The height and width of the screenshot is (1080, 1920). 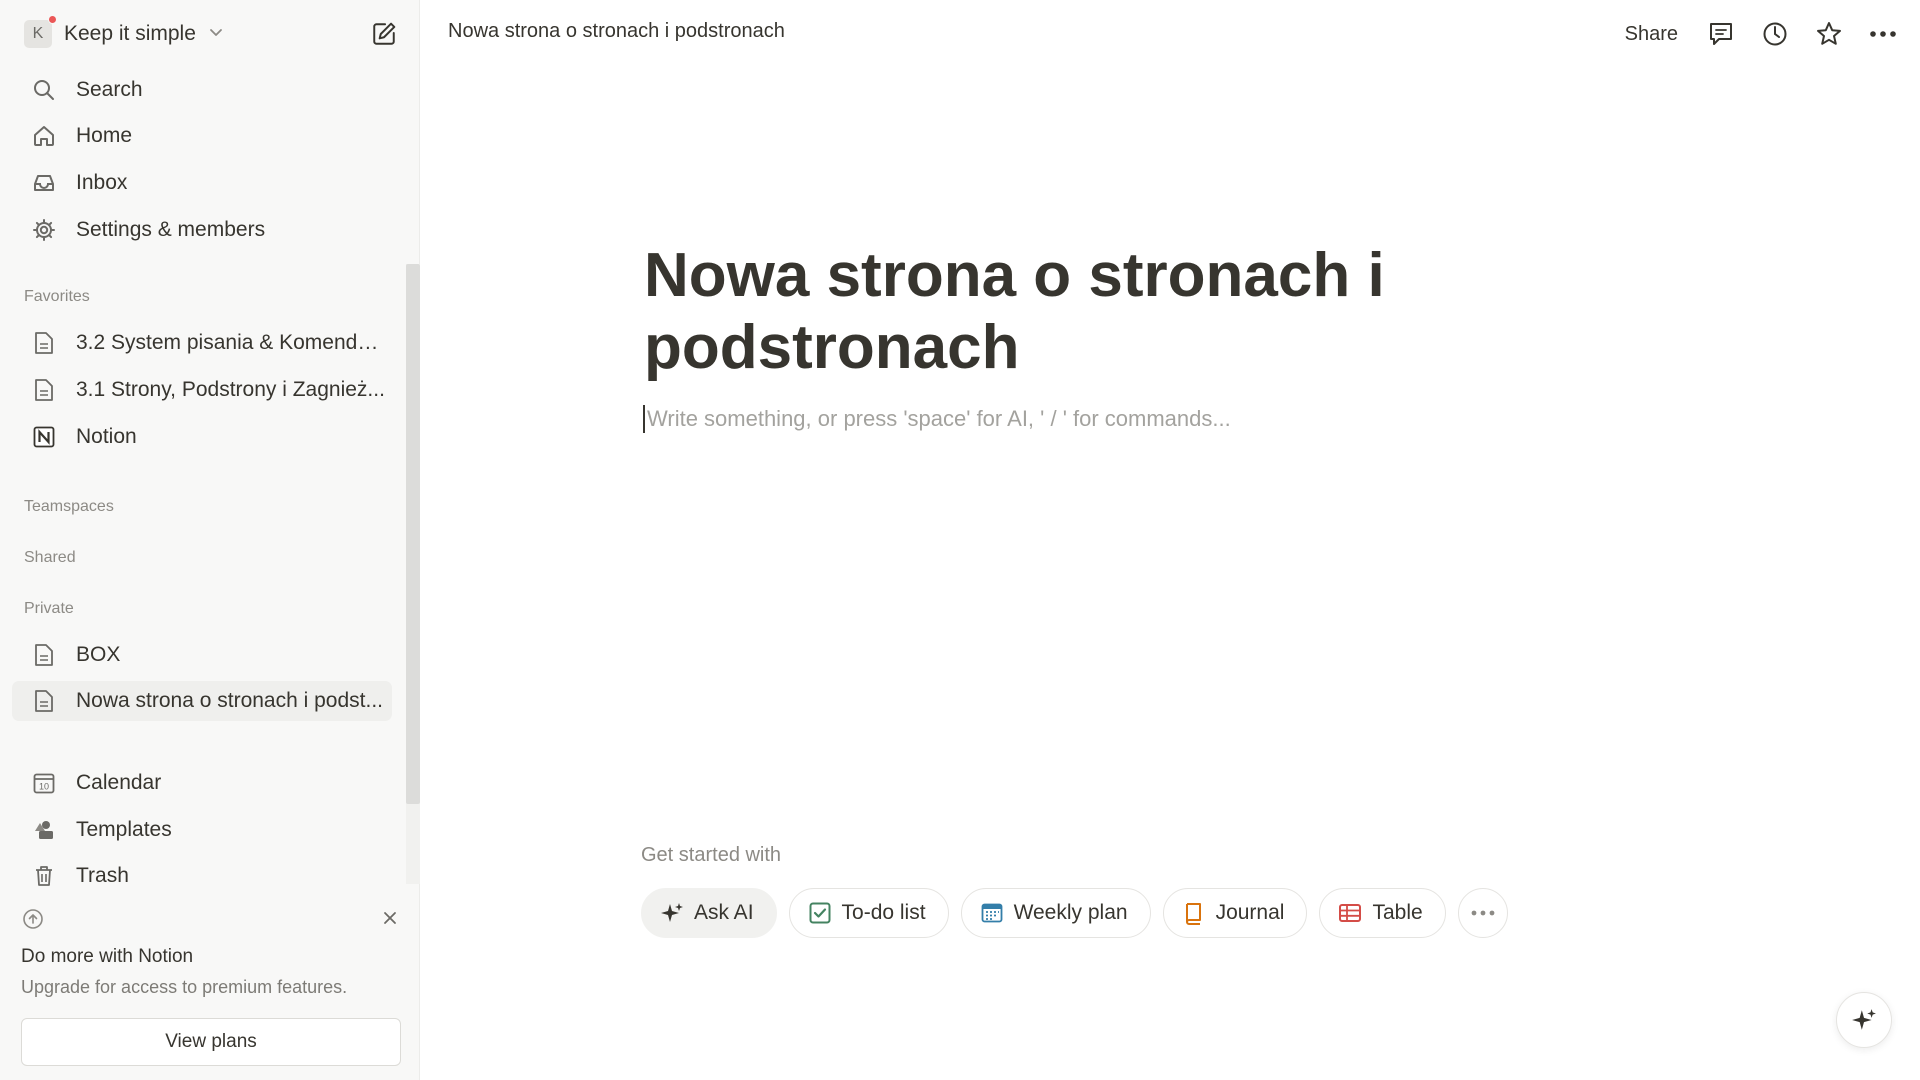 I want to click on compose-icon, so click(x=384, y=33).